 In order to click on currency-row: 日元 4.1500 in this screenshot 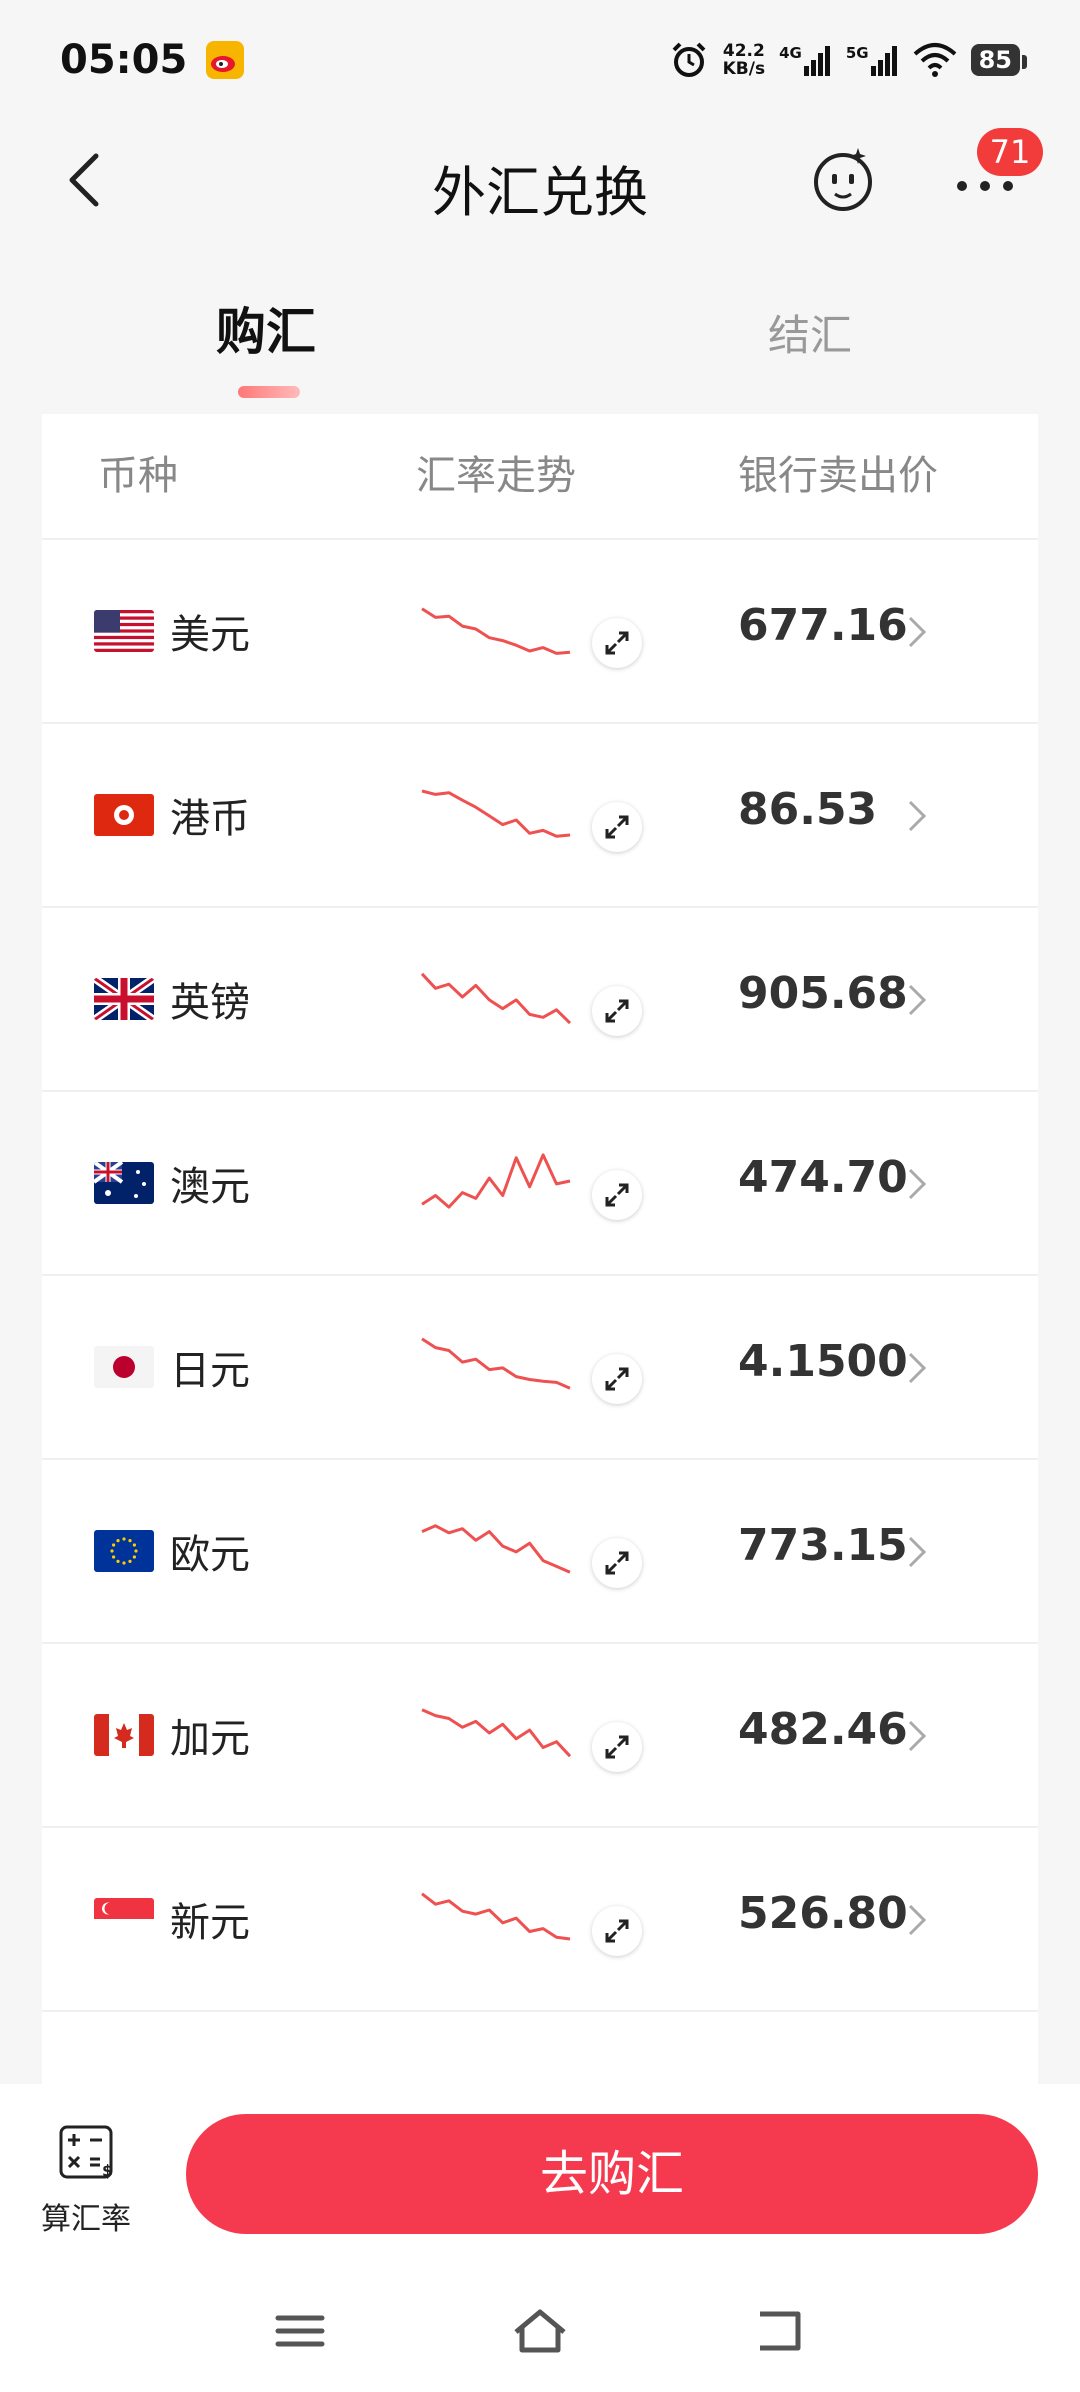, I will do `click(540, 1367)`.